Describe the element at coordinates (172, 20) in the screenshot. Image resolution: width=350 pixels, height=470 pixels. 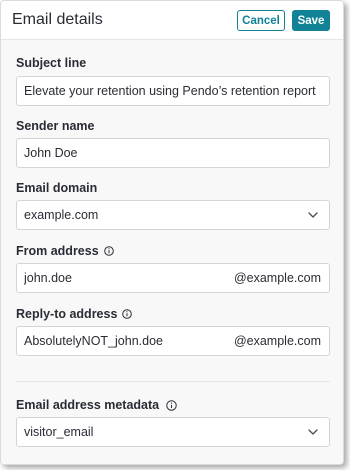
I see `panel-header: Email details Cancel Save` at that location.